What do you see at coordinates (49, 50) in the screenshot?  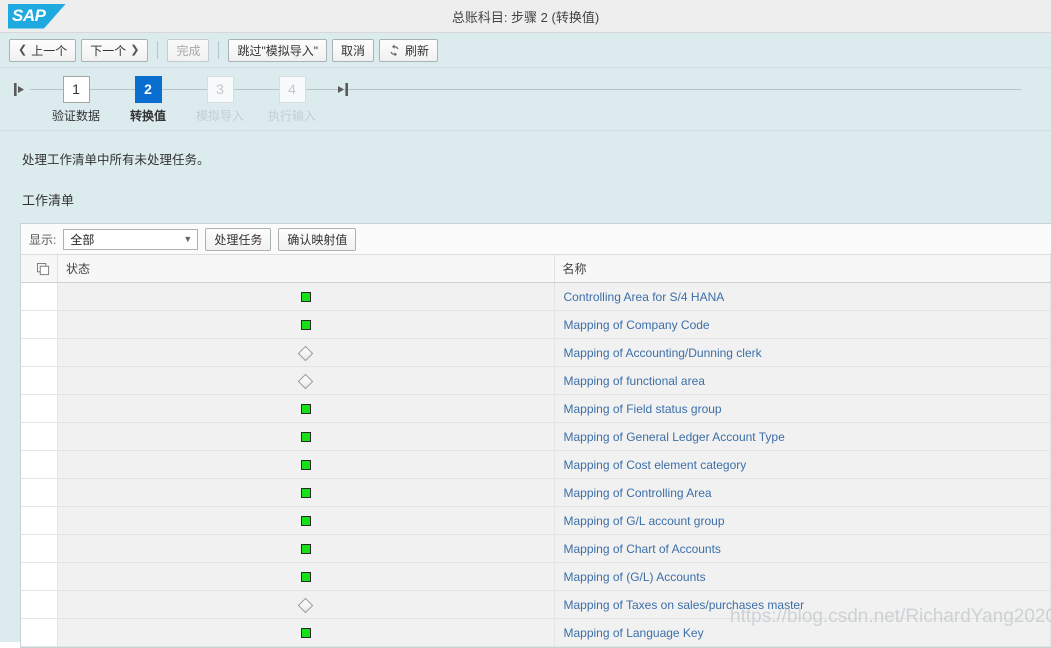 I see `previous-button-label: 上一个` at bounding box center [49, 50].